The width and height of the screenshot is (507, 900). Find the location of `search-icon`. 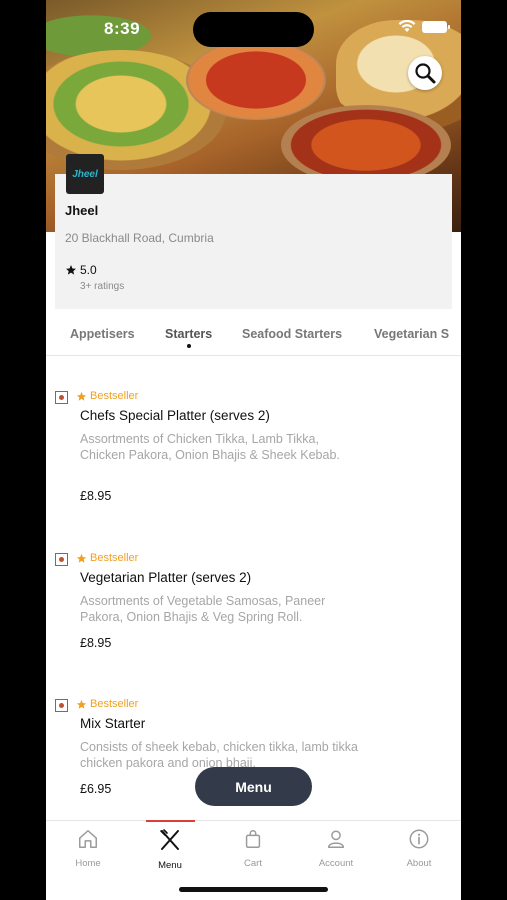

search-icon is located at coordinates (425, 73).